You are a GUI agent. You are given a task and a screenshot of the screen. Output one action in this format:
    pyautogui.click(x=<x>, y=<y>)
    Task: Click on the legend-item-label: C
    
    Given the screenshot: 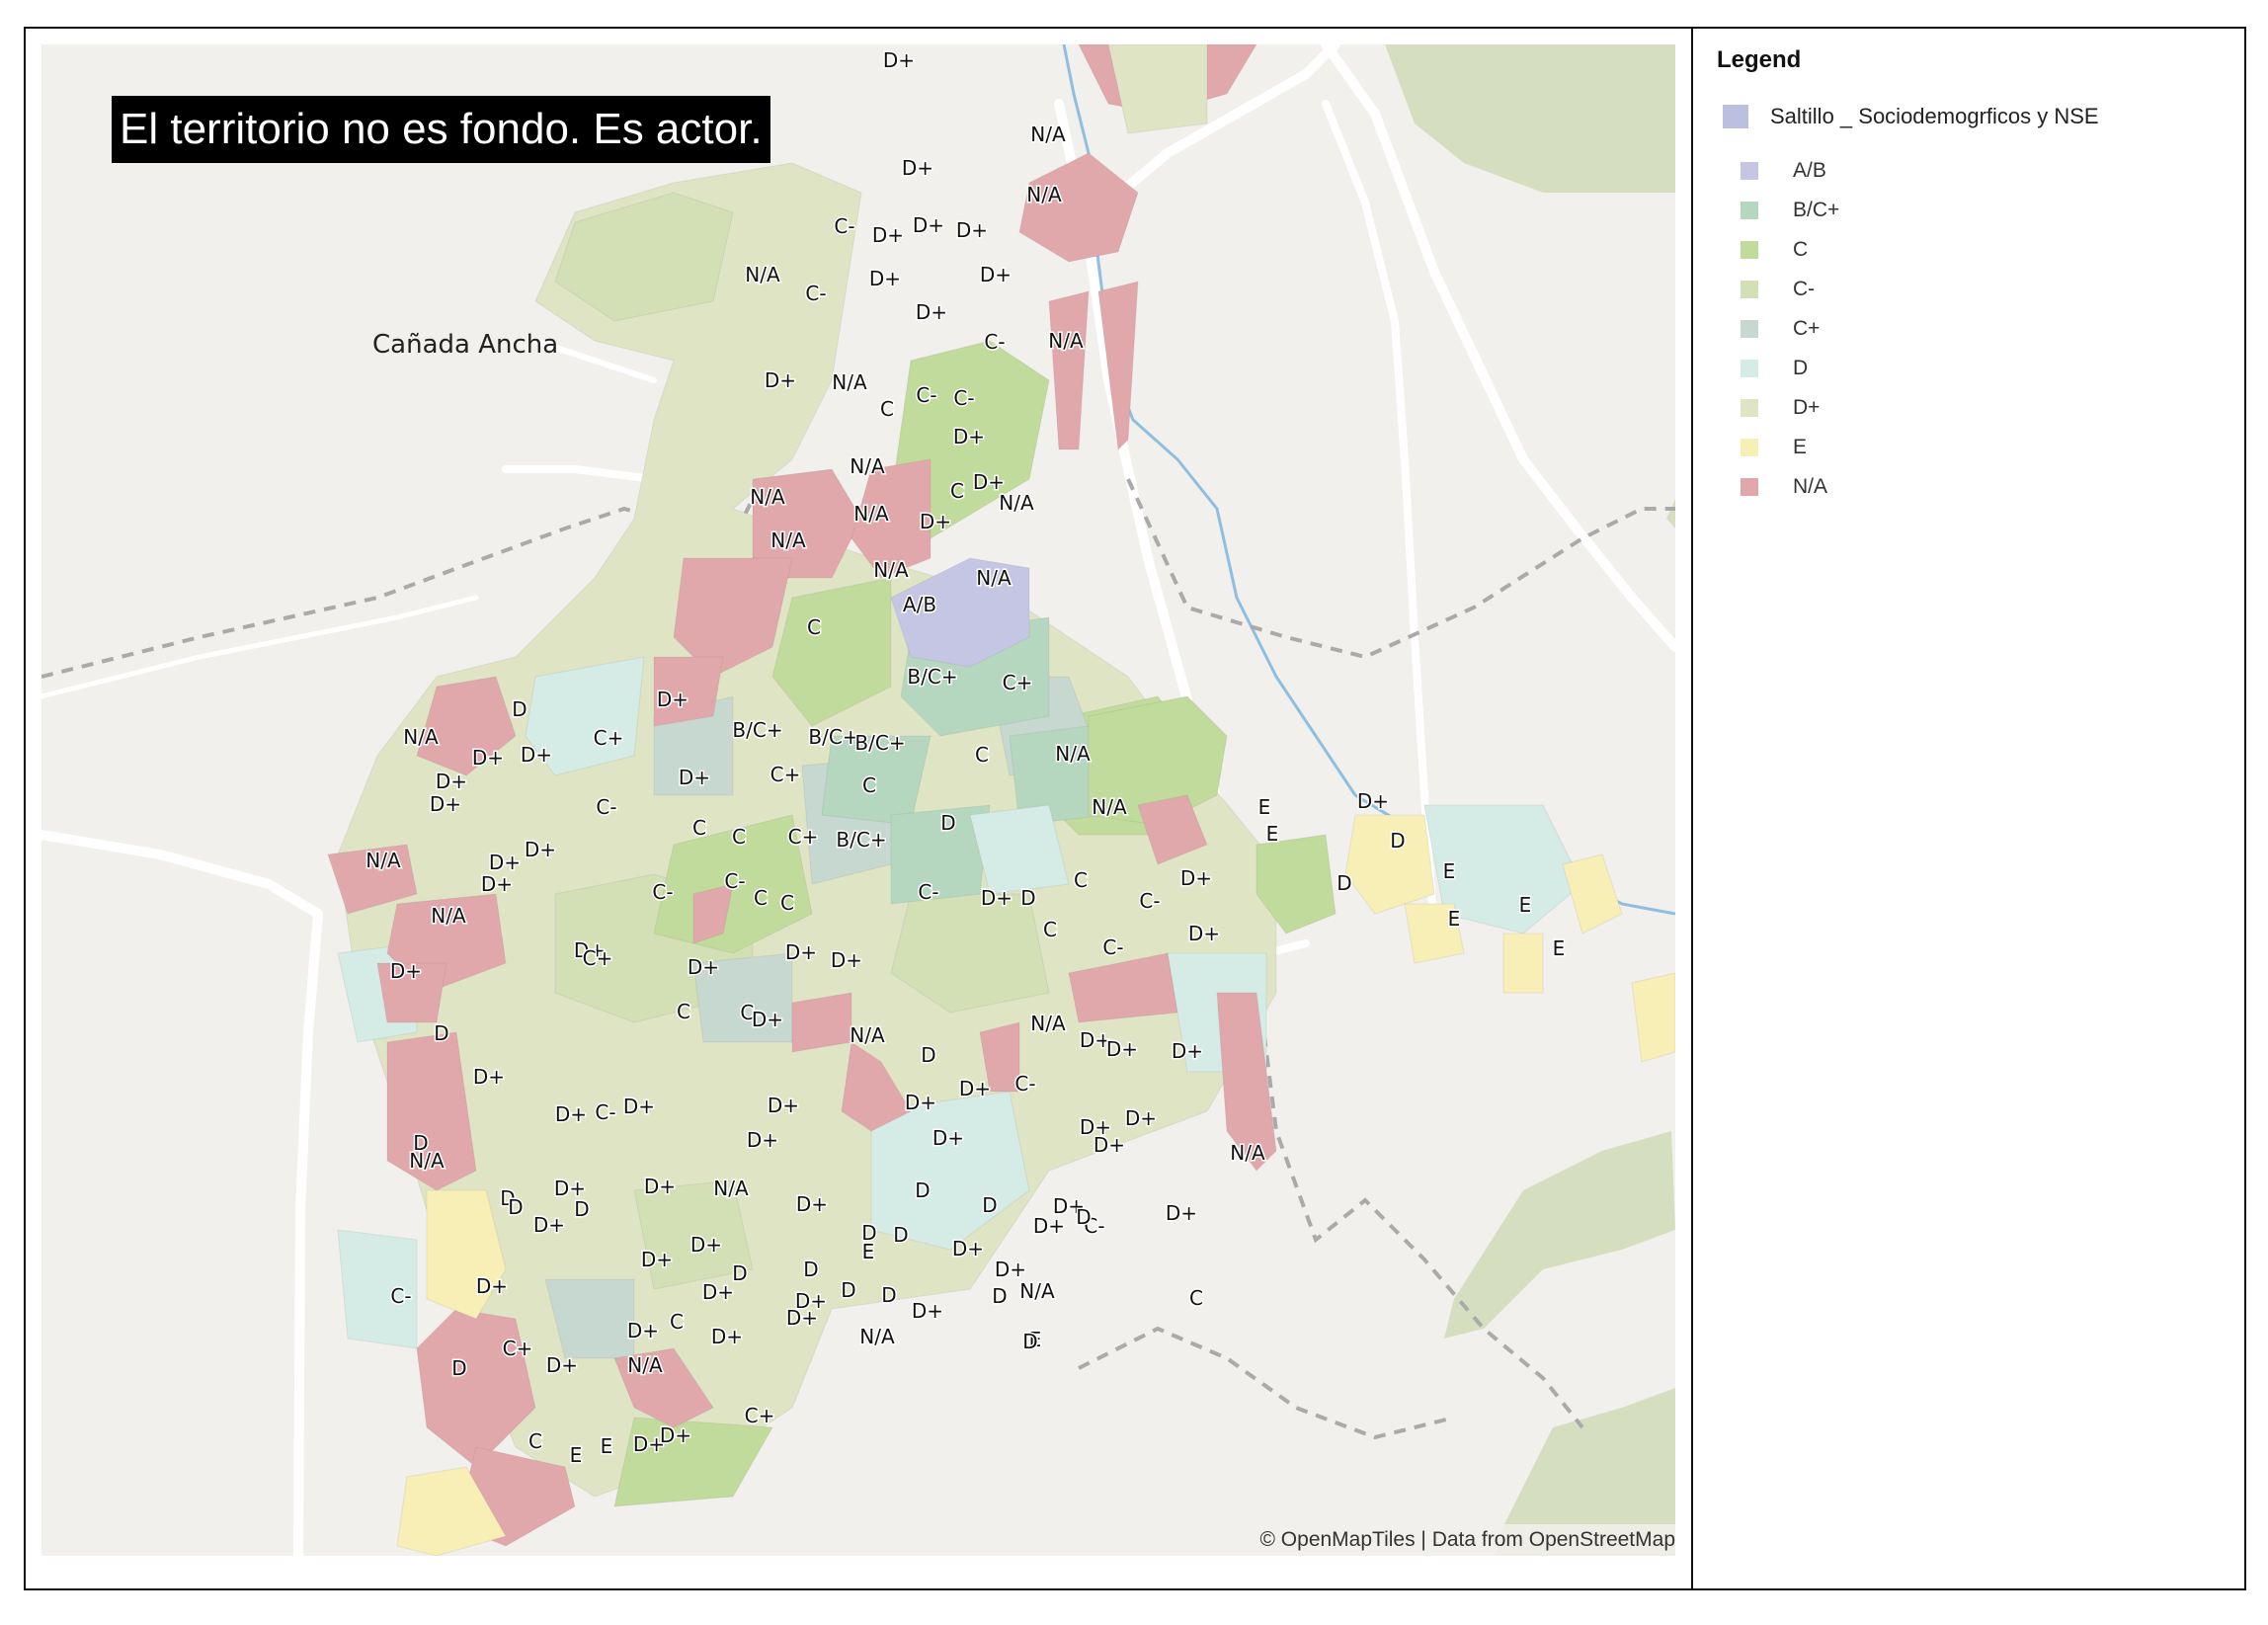 What is the action you would take?
    pyautogui.click(x=1801, y=249)
    